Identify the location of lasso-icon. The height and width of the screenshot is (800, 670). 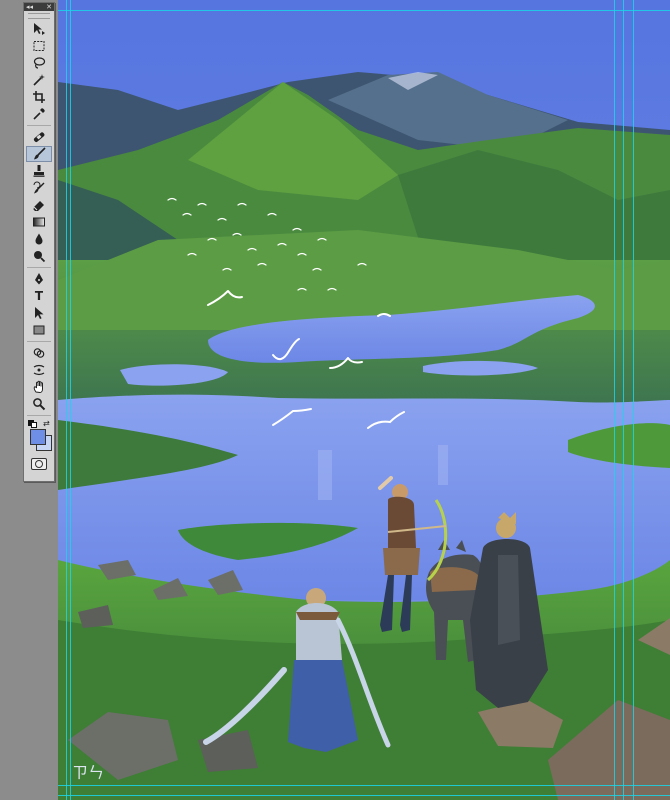
(39, 63).